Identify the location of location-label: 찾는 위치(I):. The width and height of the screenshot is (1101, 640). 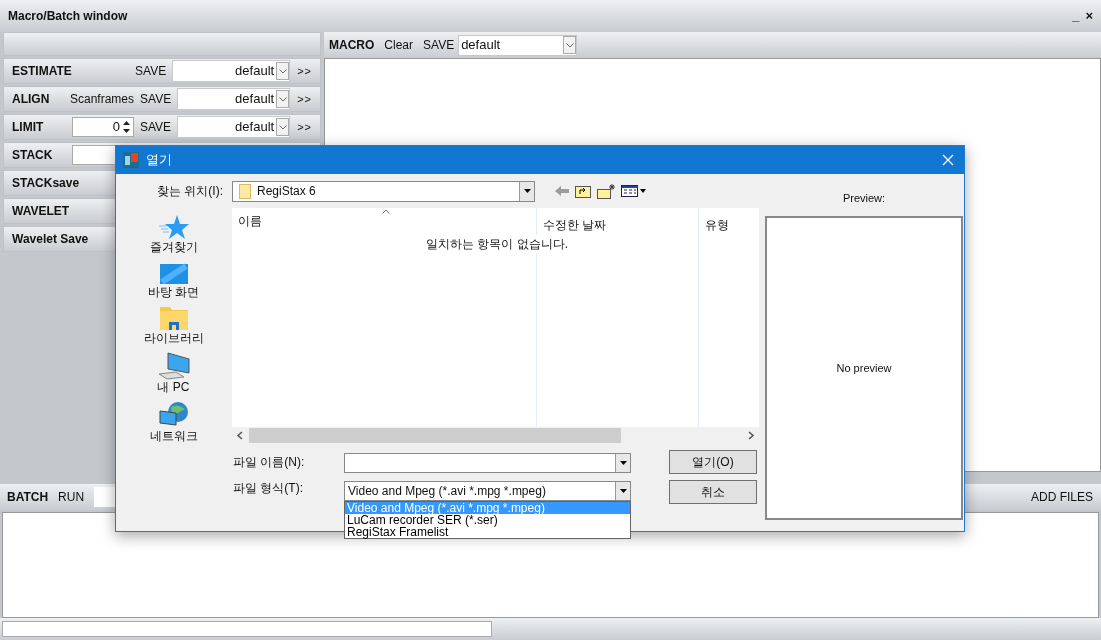
(190, 191).